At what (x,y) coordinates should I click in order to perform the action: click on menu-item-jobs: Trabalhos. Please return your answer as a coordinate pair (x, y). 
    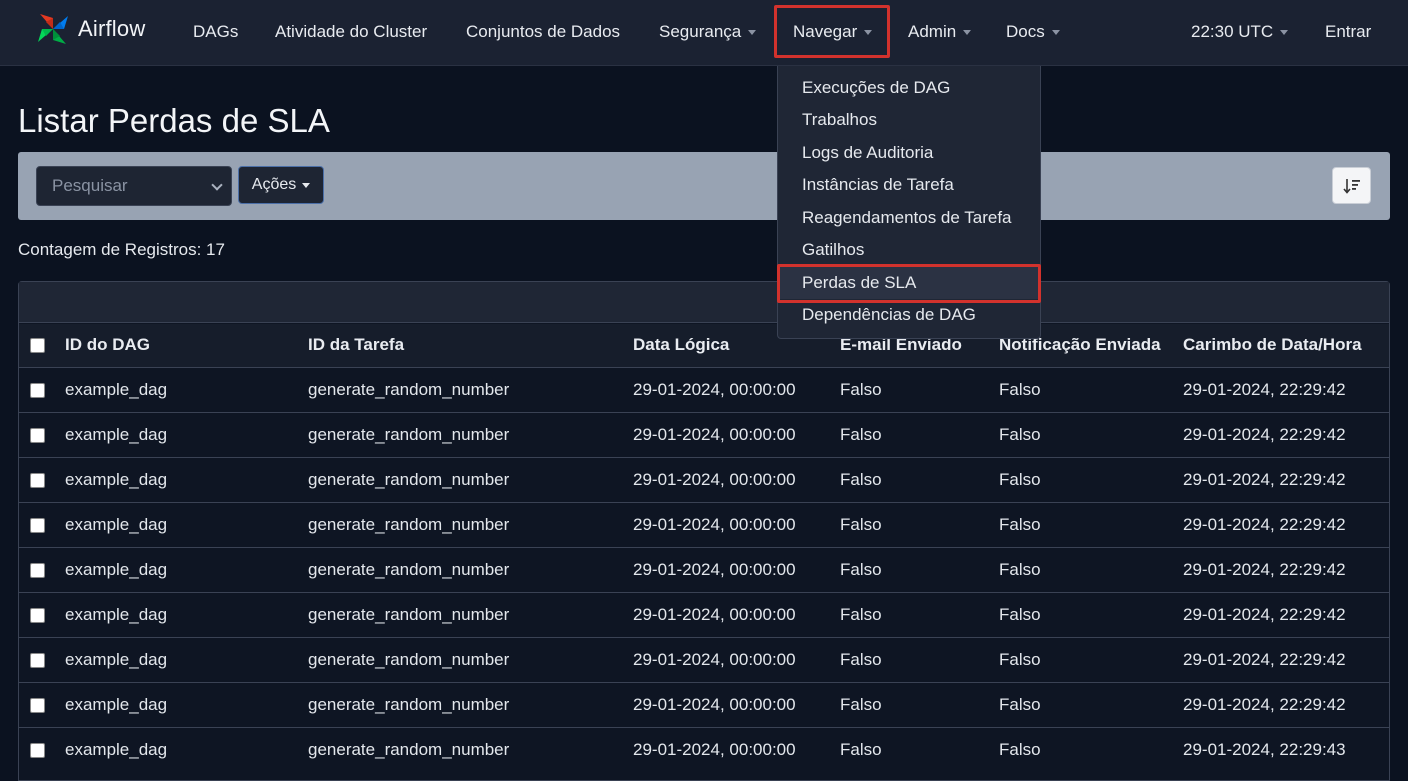
    Looking at the image, I should click on (909, 120).